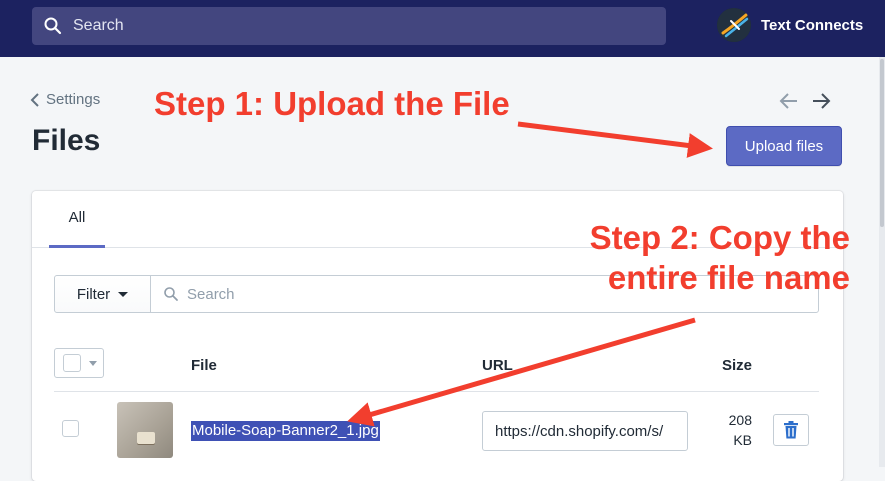  I want to click on delete-file-button, so click(791, 430).